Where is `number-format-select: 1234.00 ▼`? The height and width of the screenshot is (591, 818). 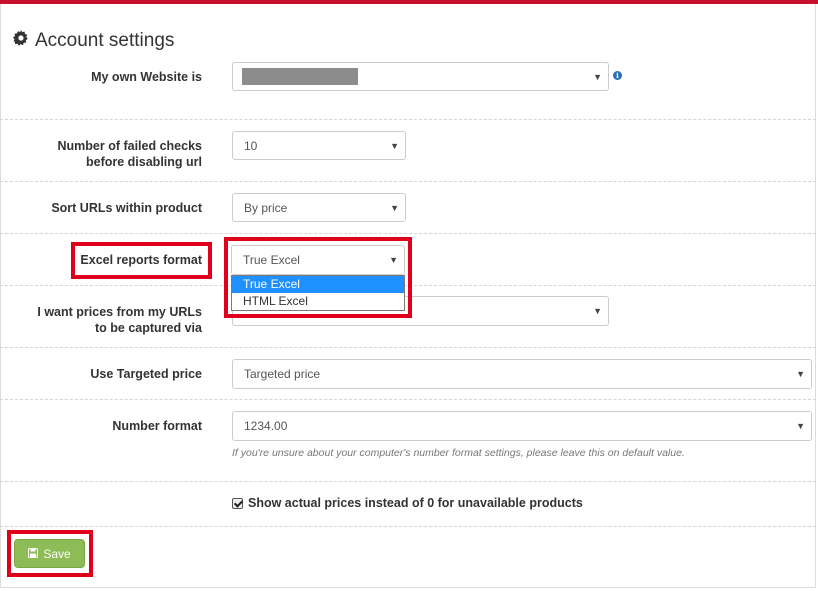 number-format-select: 1234.00 ▼ is located at coordinates (522, 426).